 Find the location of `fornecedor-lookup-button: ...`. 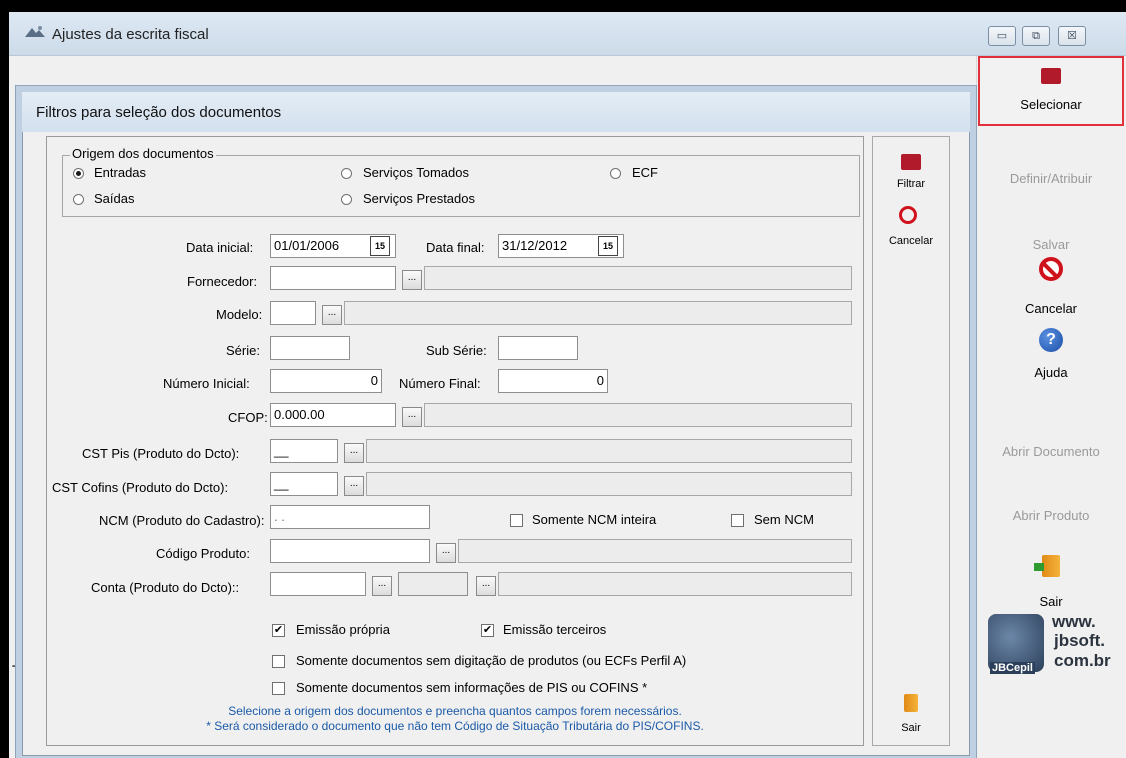

fornecedor-lookup-button: ... is located at coordinates (412, 280).